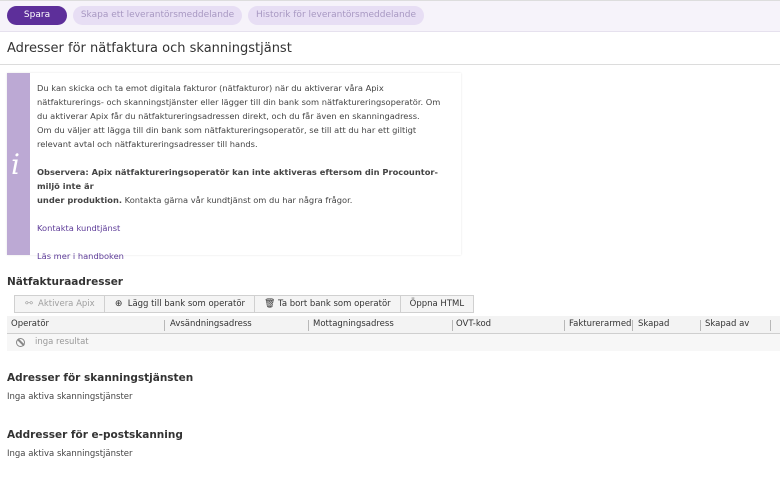 This screenshot has height=486, width=780. Describe the element at coordinates (393, 342) in the screenshot. I see `table-body: inga resultat` at that location.